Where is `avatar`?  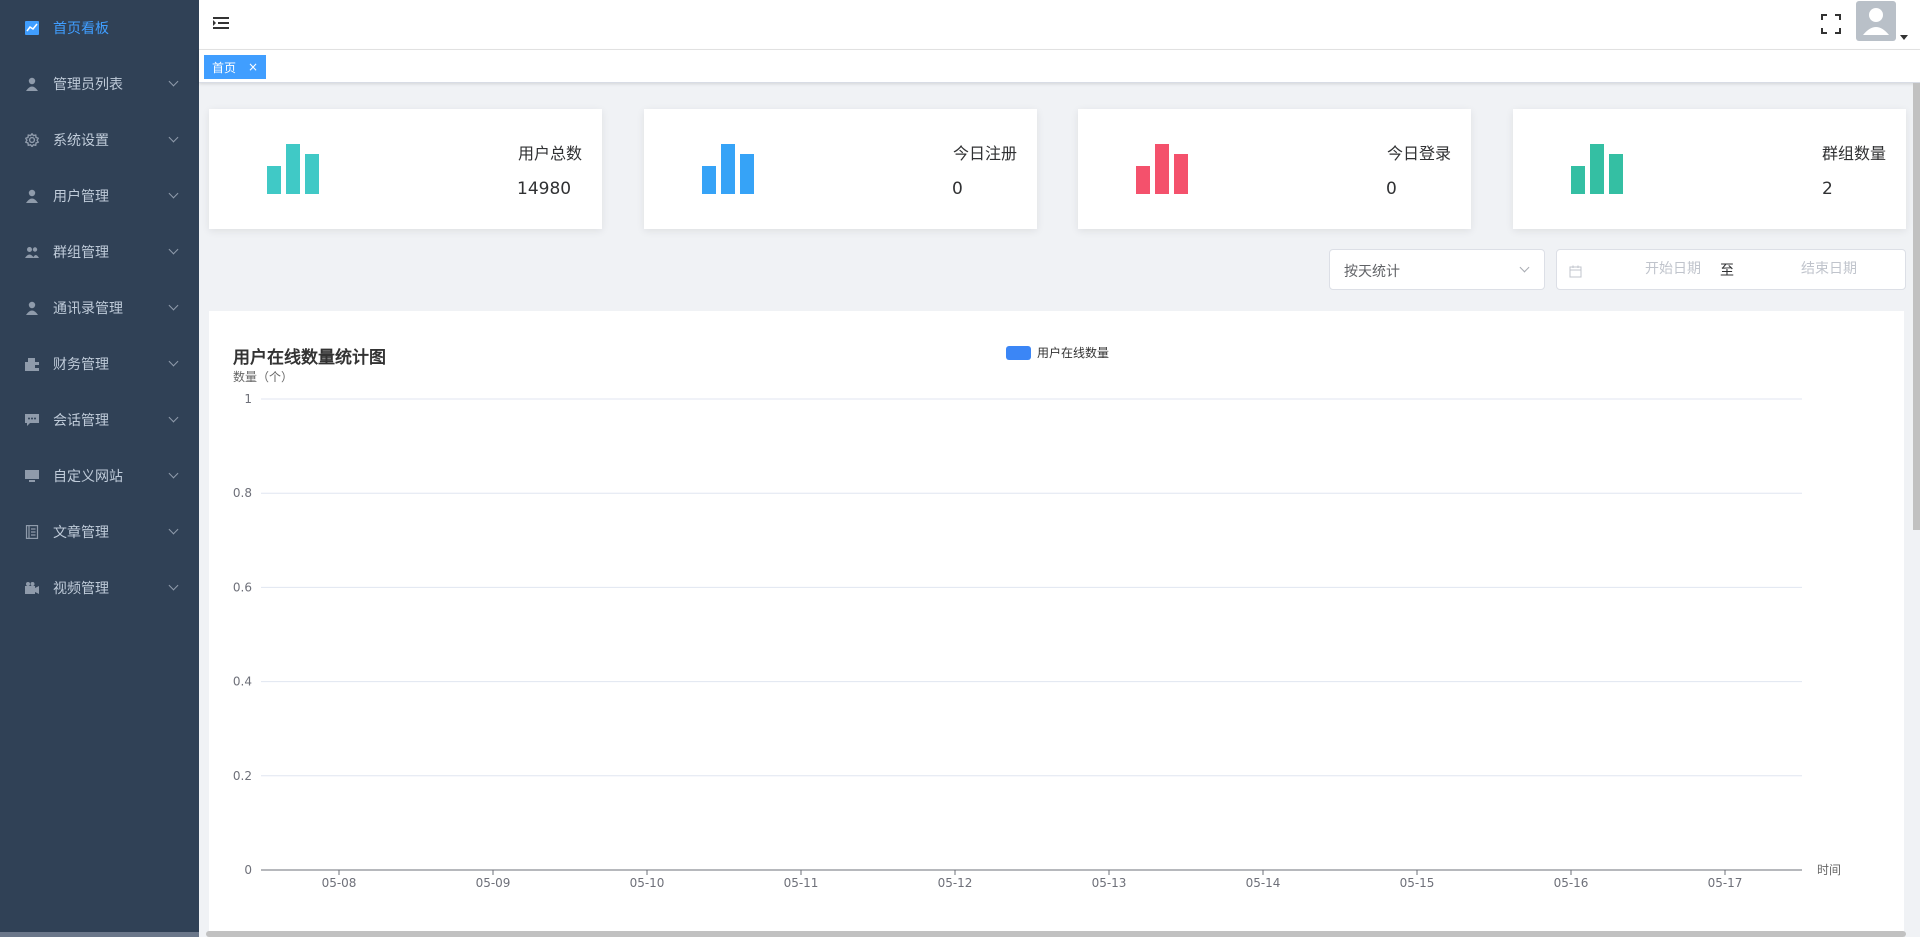 avatar is located at coordinates (1876, 21).